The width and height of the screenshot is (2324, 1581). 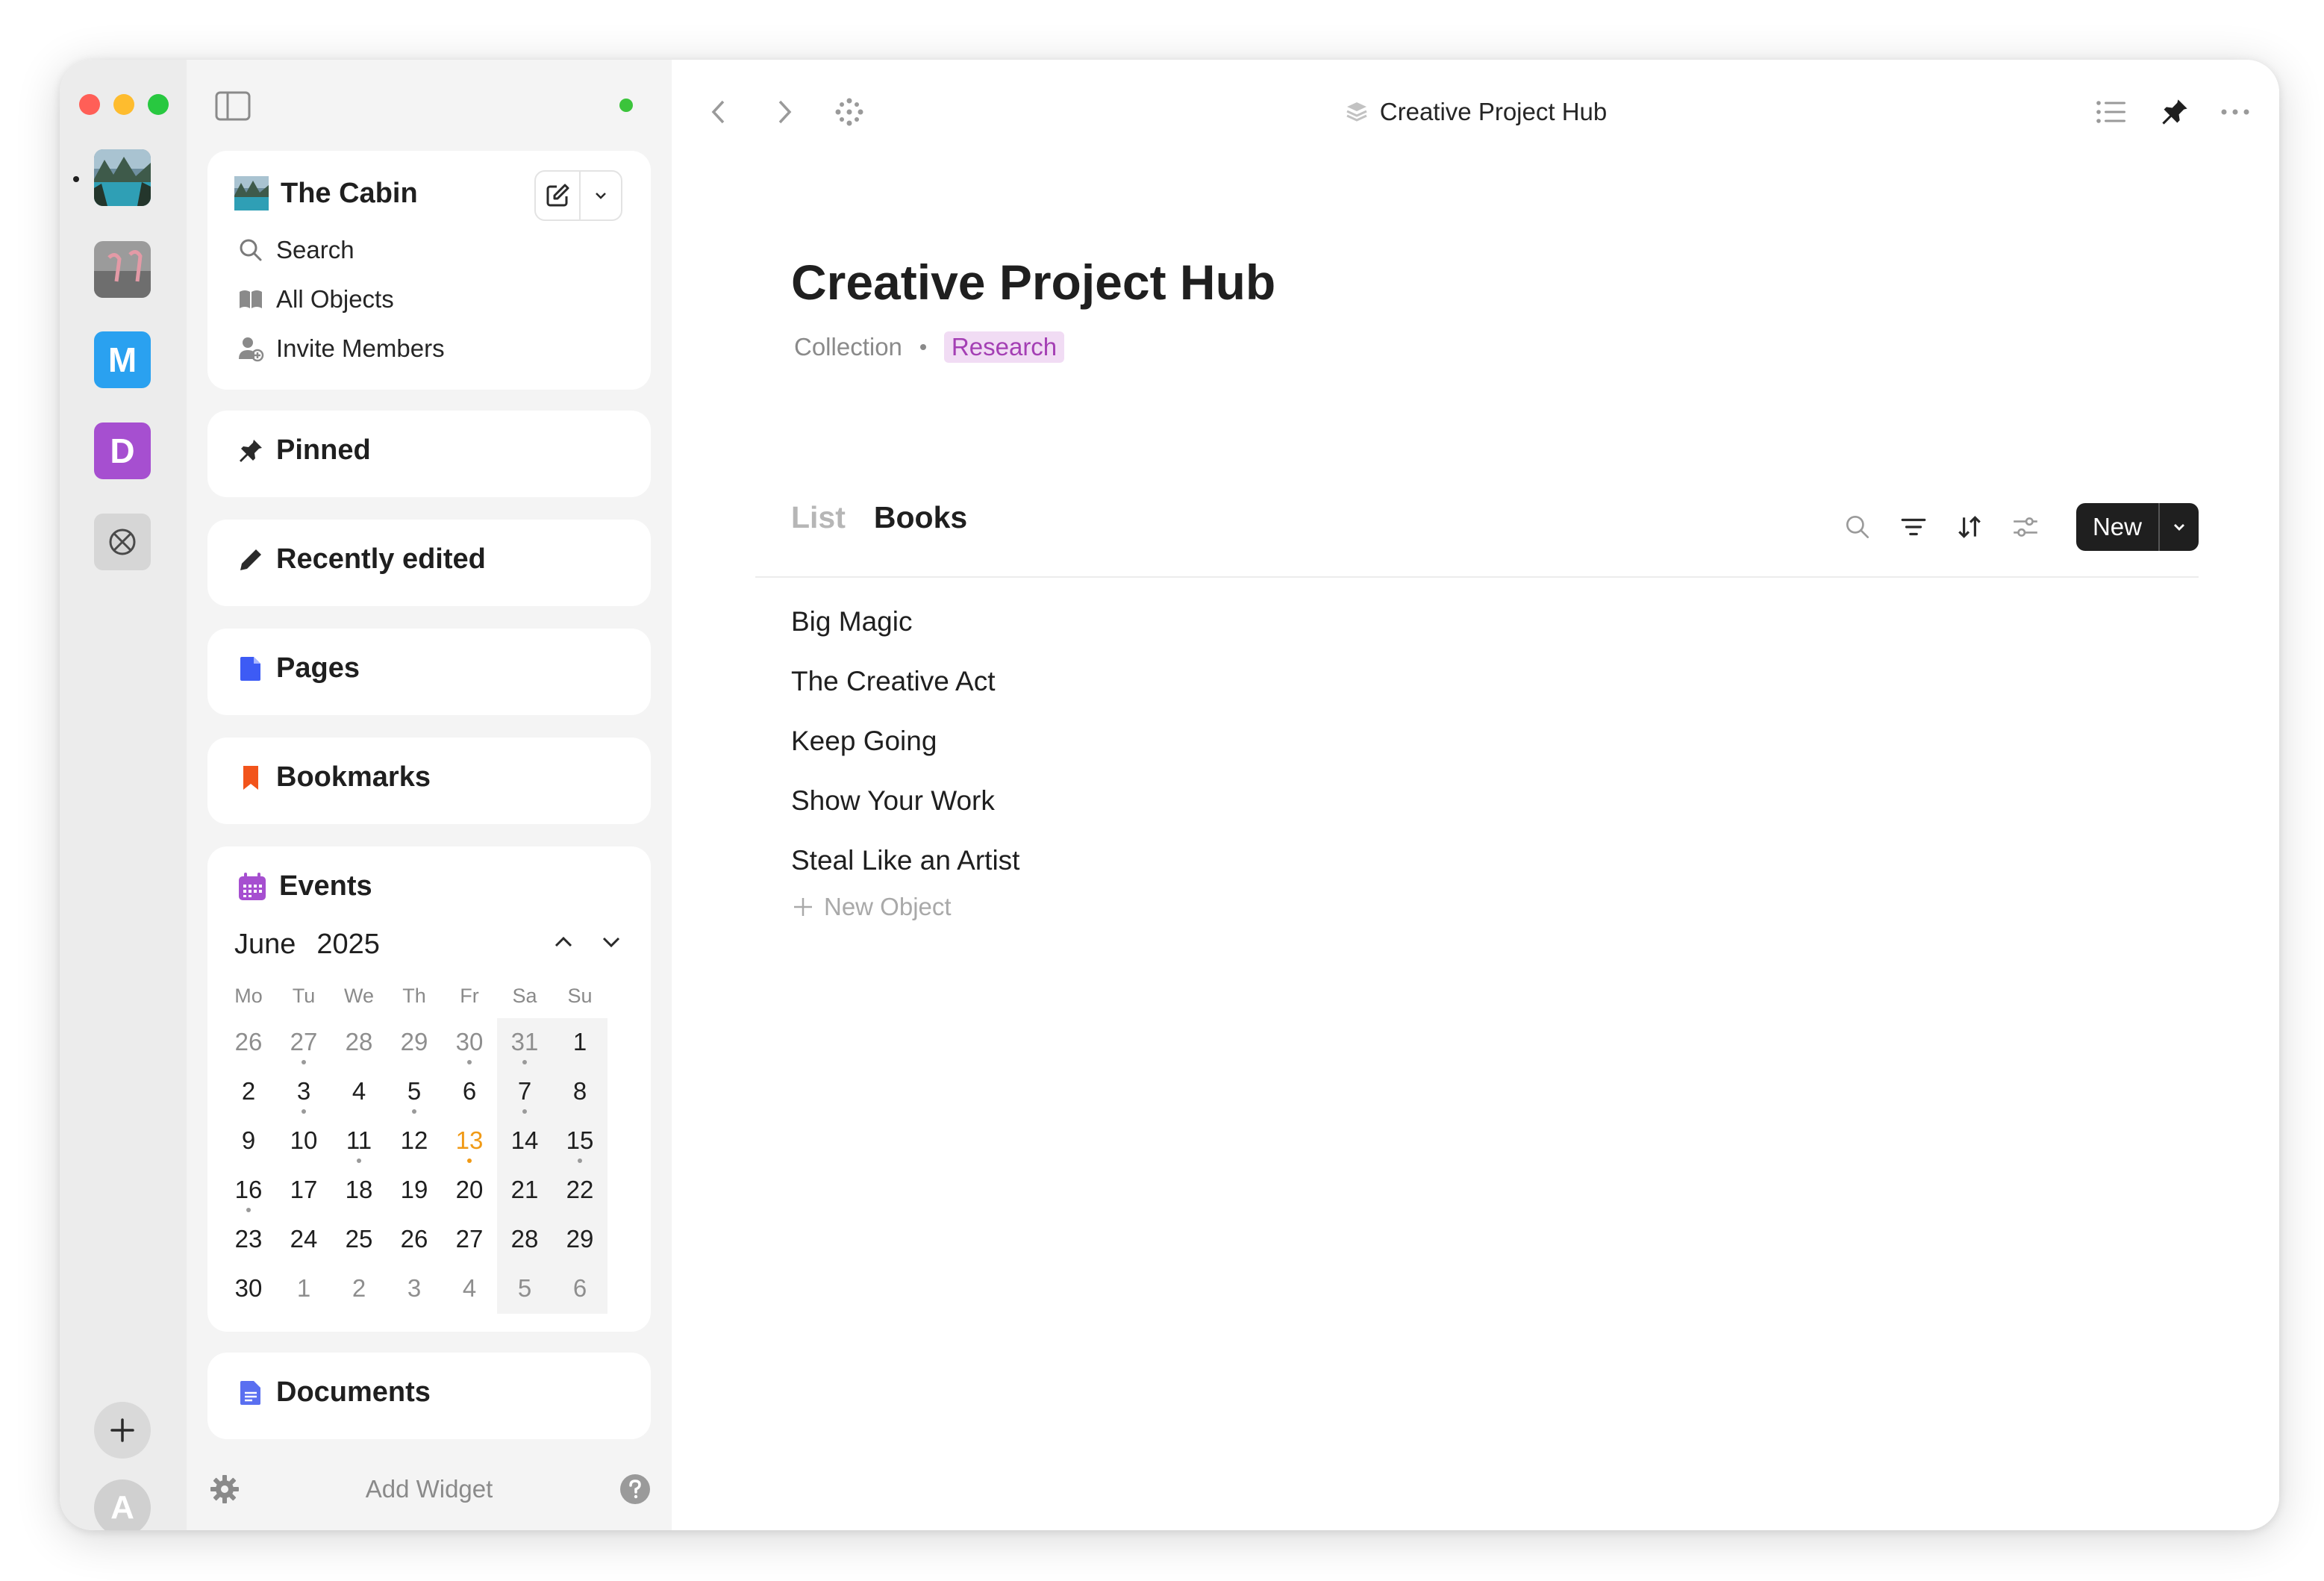 I want to click on widget-documents: Documents, so click(x=429, y=1396).